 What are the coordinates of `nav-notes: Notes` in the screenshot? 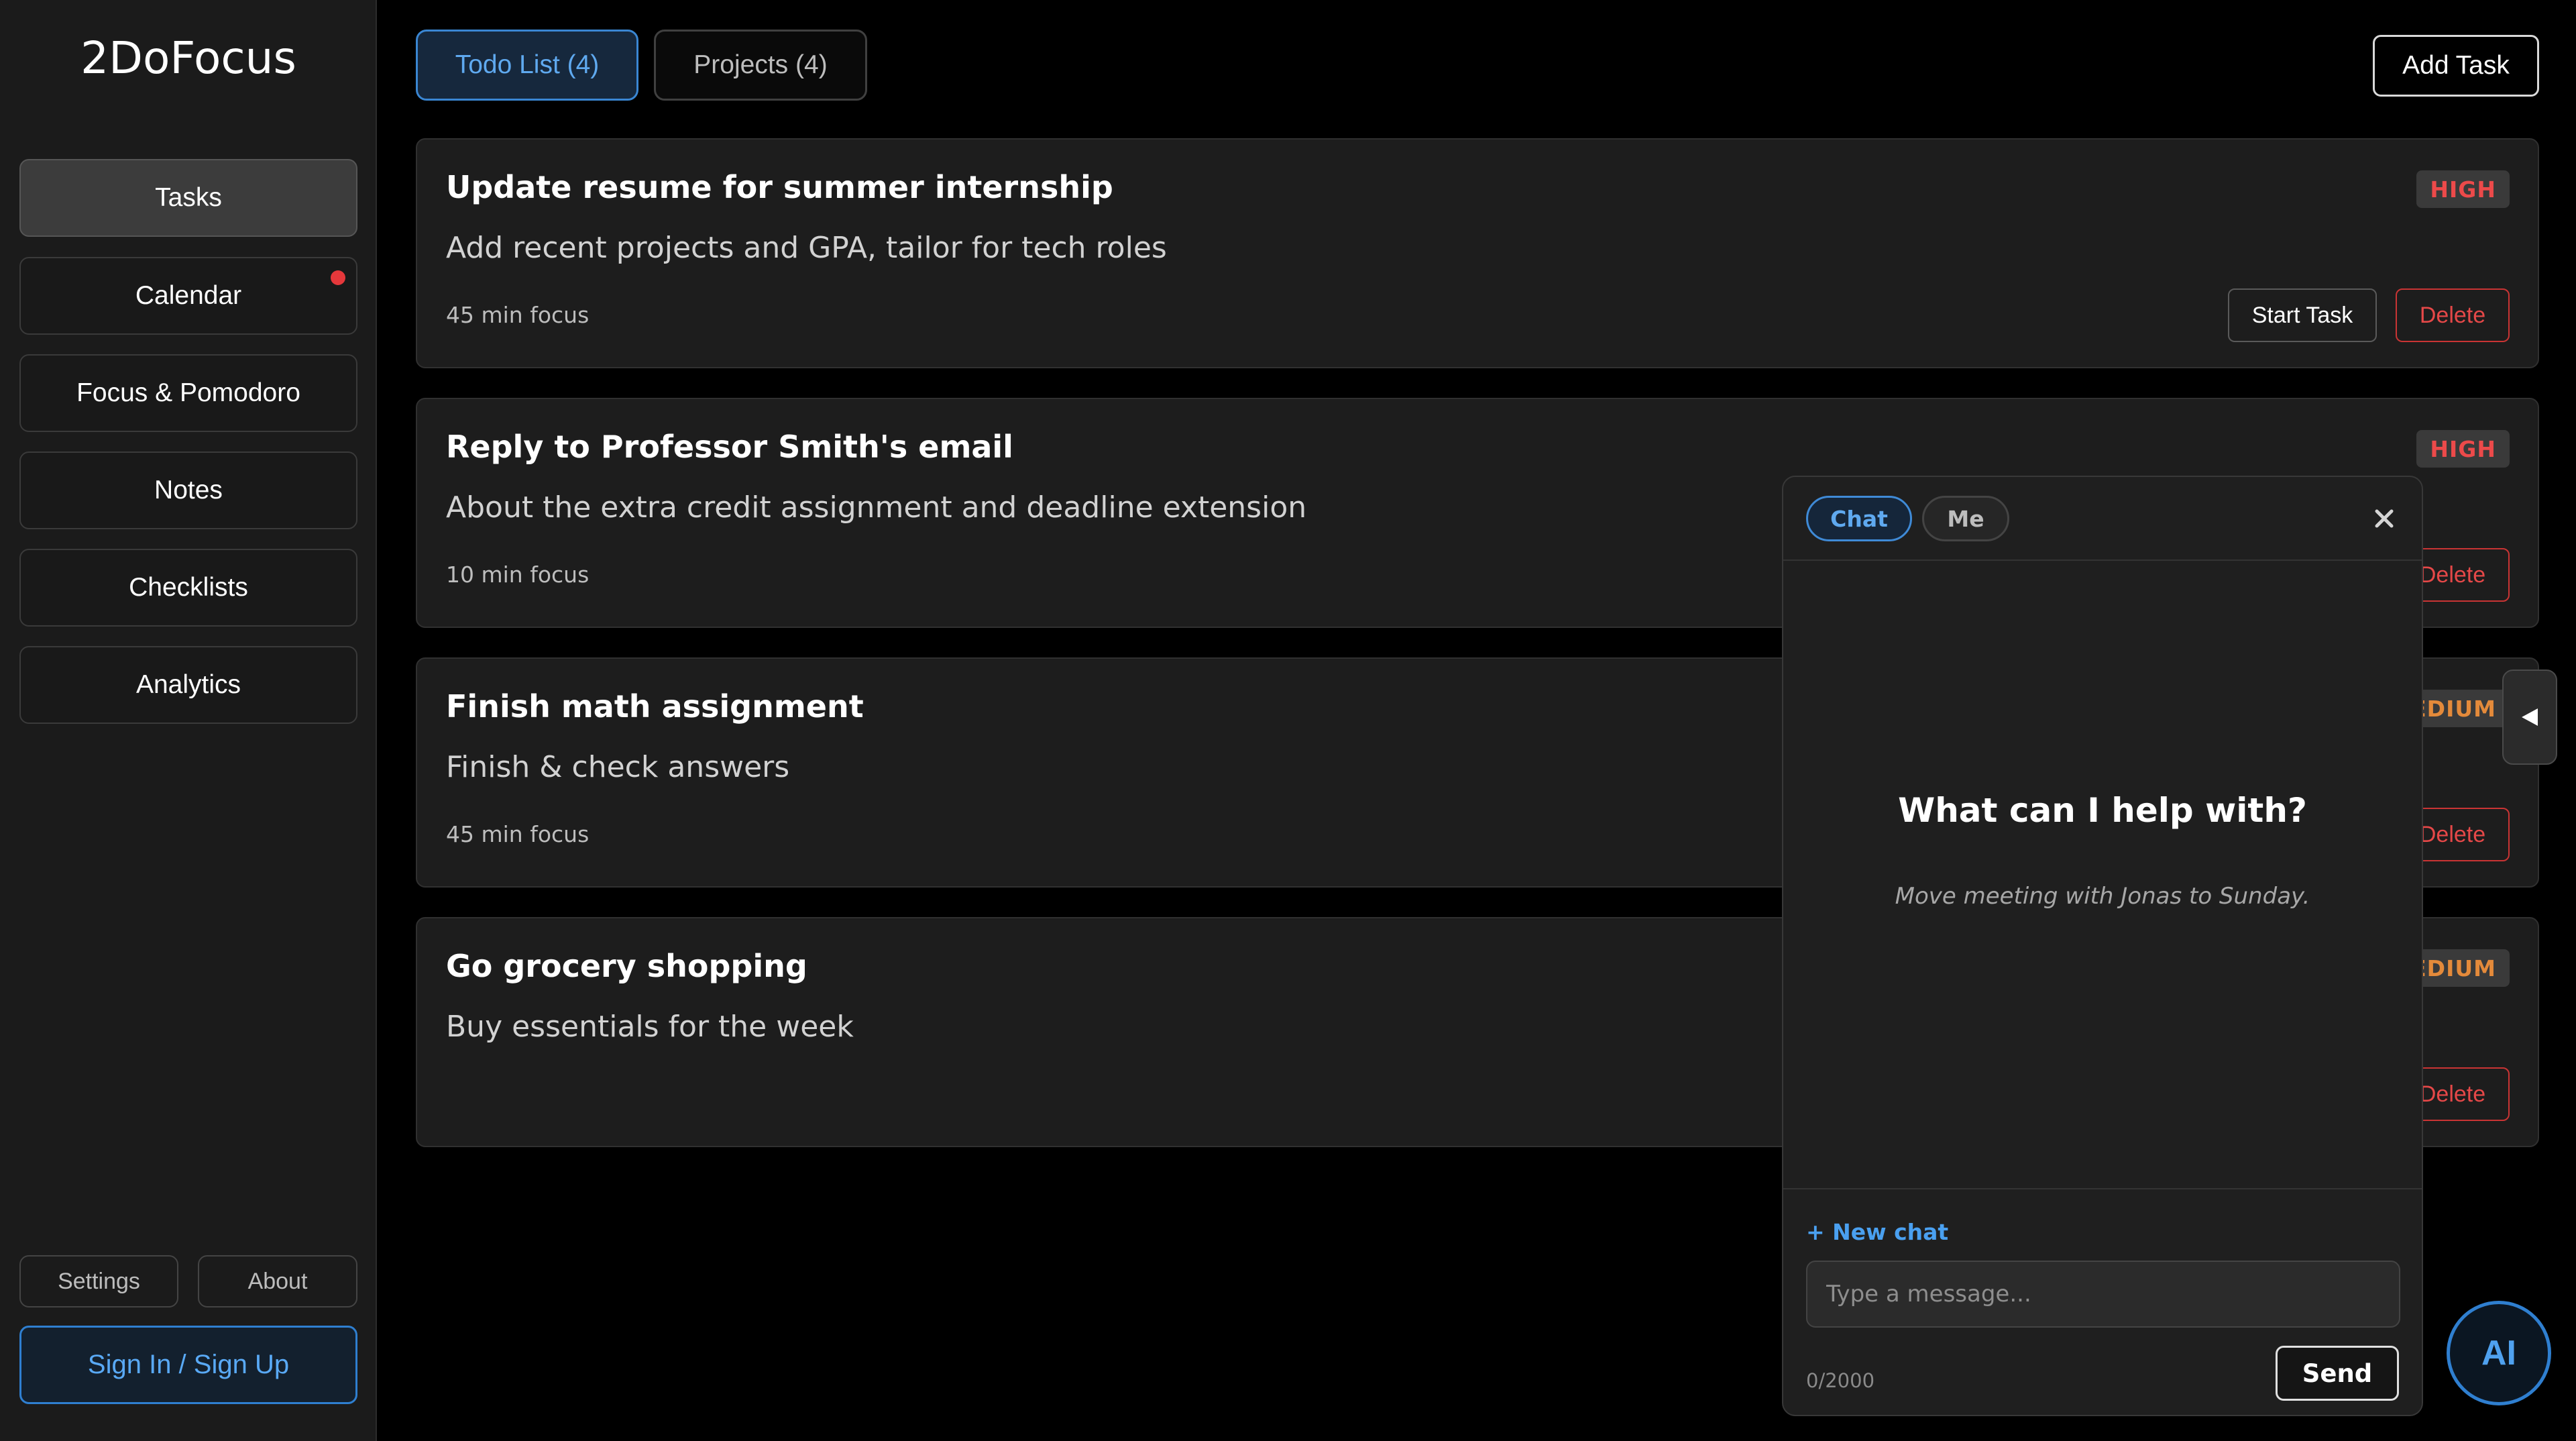 It's located at (188, 490).